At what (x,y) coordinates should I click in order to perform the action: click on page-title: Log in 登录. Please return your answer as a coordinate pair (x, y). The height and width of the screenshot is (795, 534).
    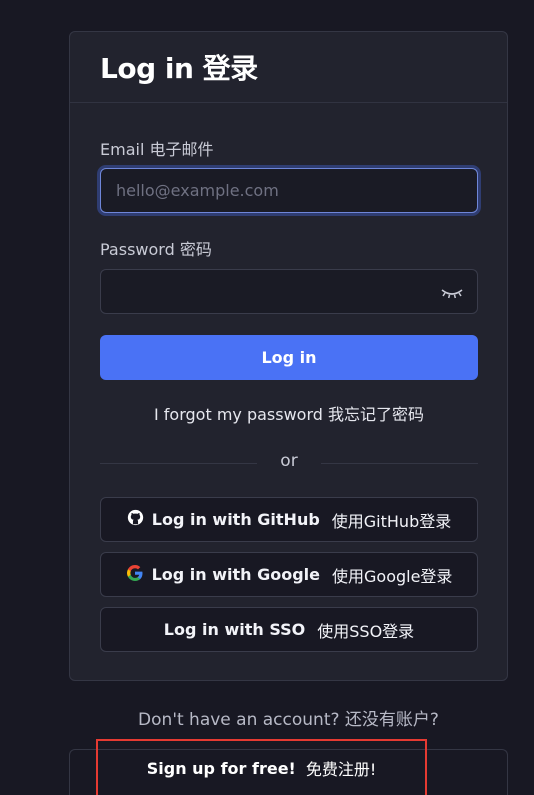
    Looking at the image, I should click on (179, 68).